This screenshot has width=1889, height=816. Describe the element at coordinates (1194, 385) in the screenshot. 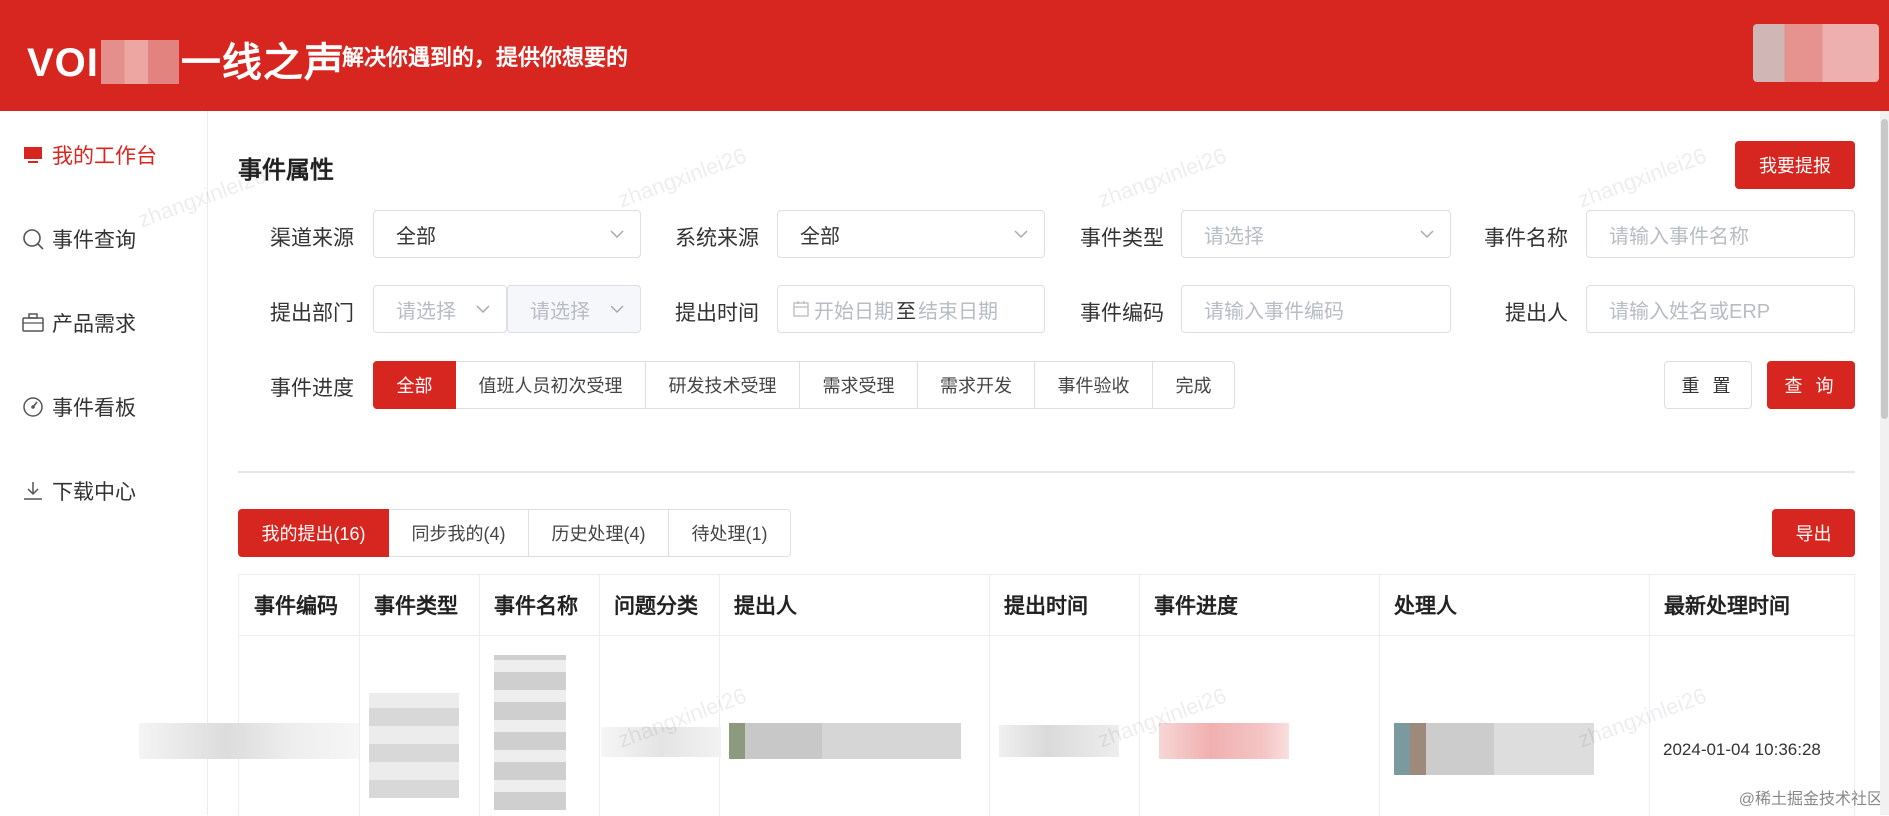

I see `progress-option-done: 完成` at that location.